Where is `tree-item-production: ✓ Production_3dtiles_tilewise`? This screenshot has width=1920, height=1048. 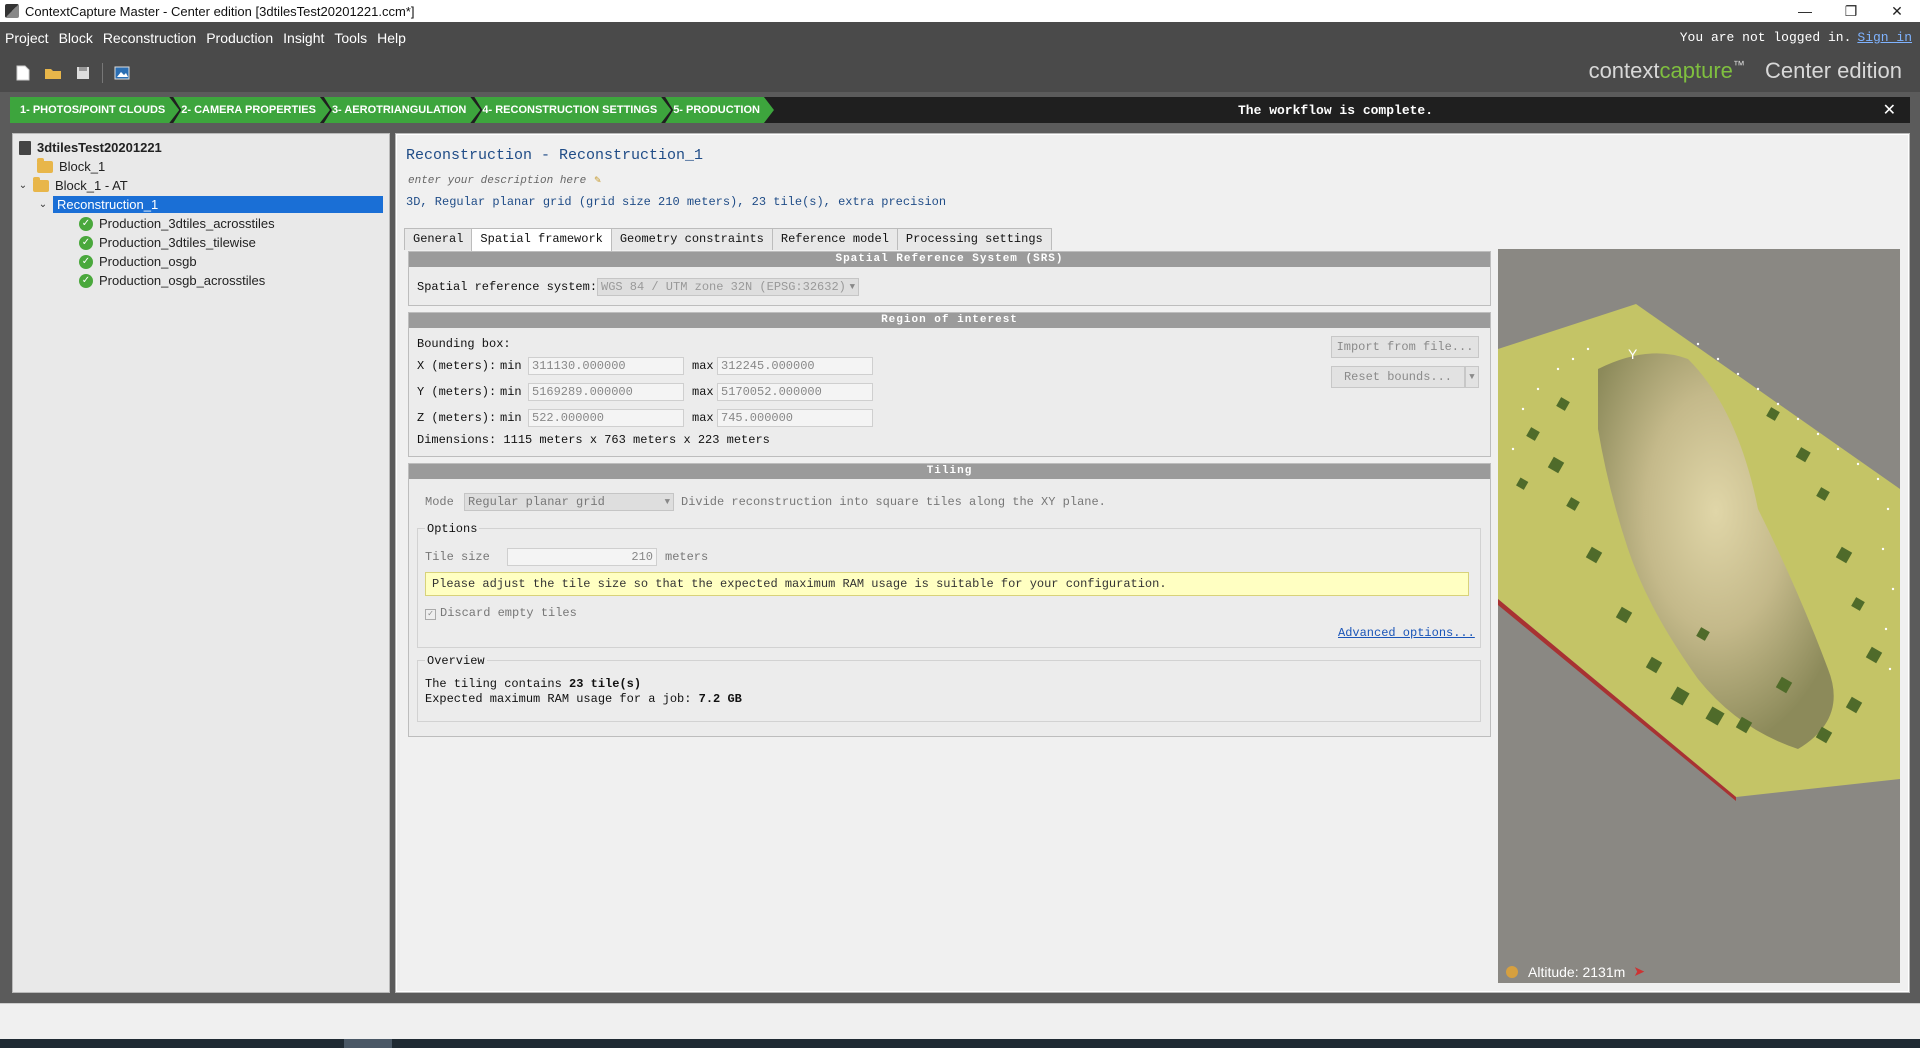 tree-item-production: ✓ Production_3dtiles_tilewise is located at coordinates (167, 242).